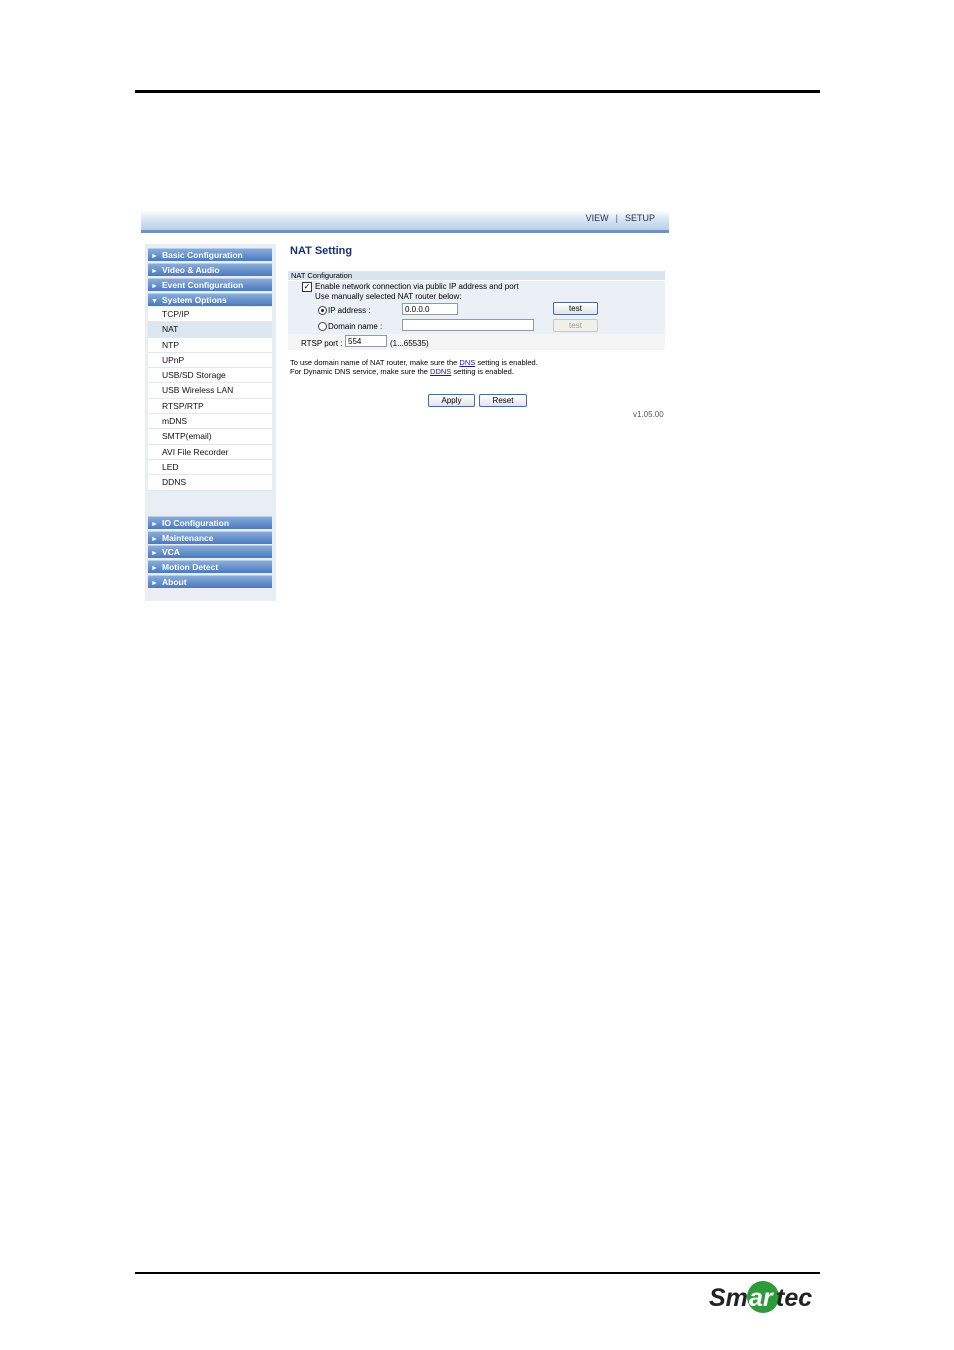 The image size is (954, 1350). I want to click on svg-text: ar, so click(761, 1298).